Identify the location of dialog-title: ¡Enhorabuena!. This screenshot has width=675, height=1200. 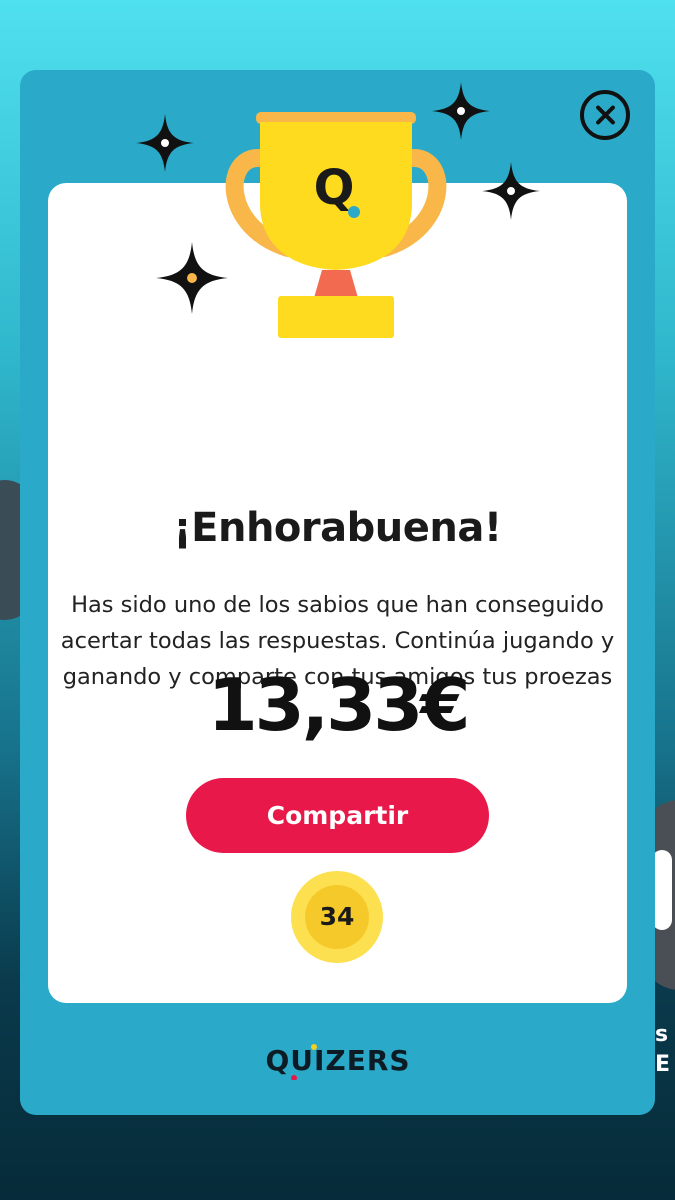
(337, 528).